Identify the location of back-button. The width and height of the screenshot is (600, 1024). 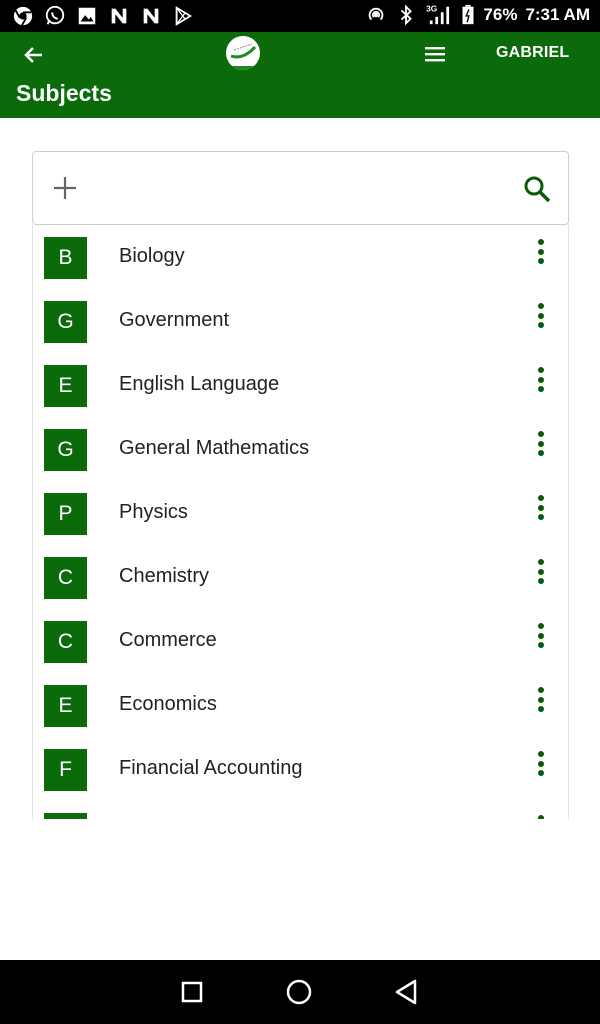
(34, 55).